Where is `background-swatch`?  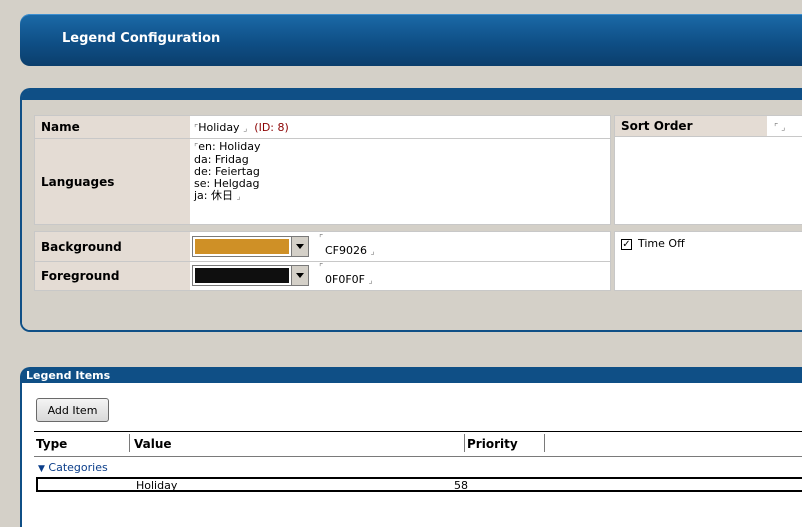 background-swatch is located at coordinates (242, 246).